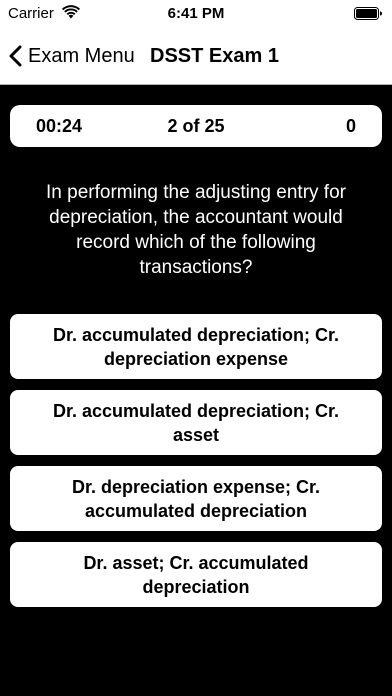 The height and width of the screenshot is (696, 392). I want to click on score-bar: 00:24 2 of 25 0, so click(196, 126).